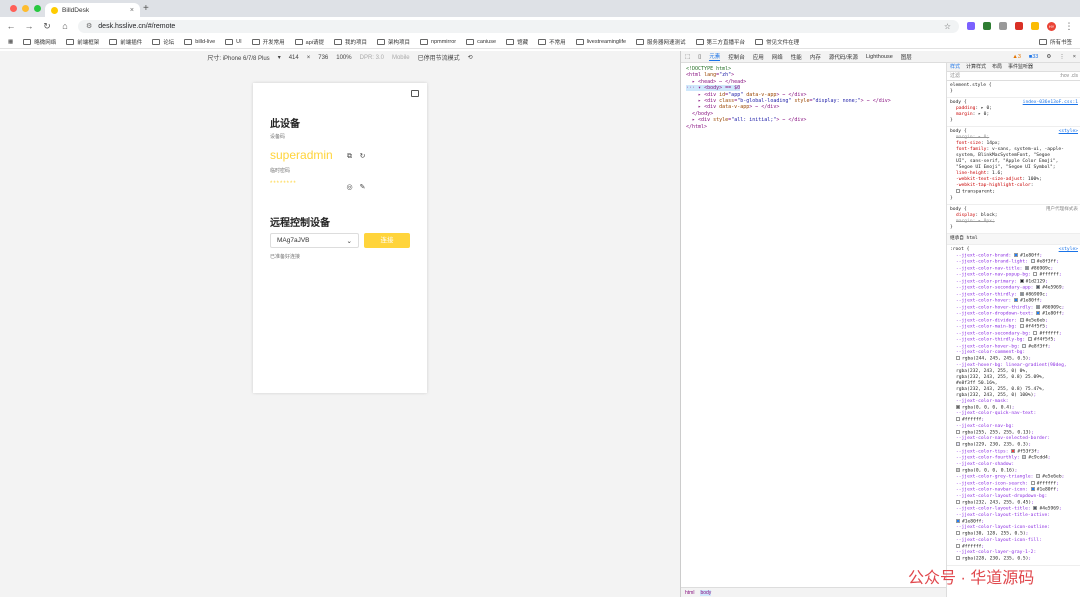 This screenshot has height=597, width=1080. Describe the element at coordinates (25, 8) in the screenshot. I see `minimize-window-icon` at that location.